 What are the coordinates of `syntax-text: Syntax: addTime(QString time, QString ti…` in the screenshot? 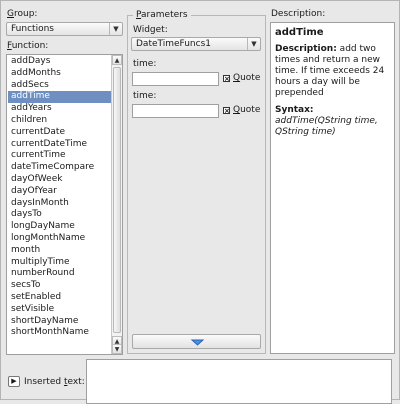 It's located at (326, 121).